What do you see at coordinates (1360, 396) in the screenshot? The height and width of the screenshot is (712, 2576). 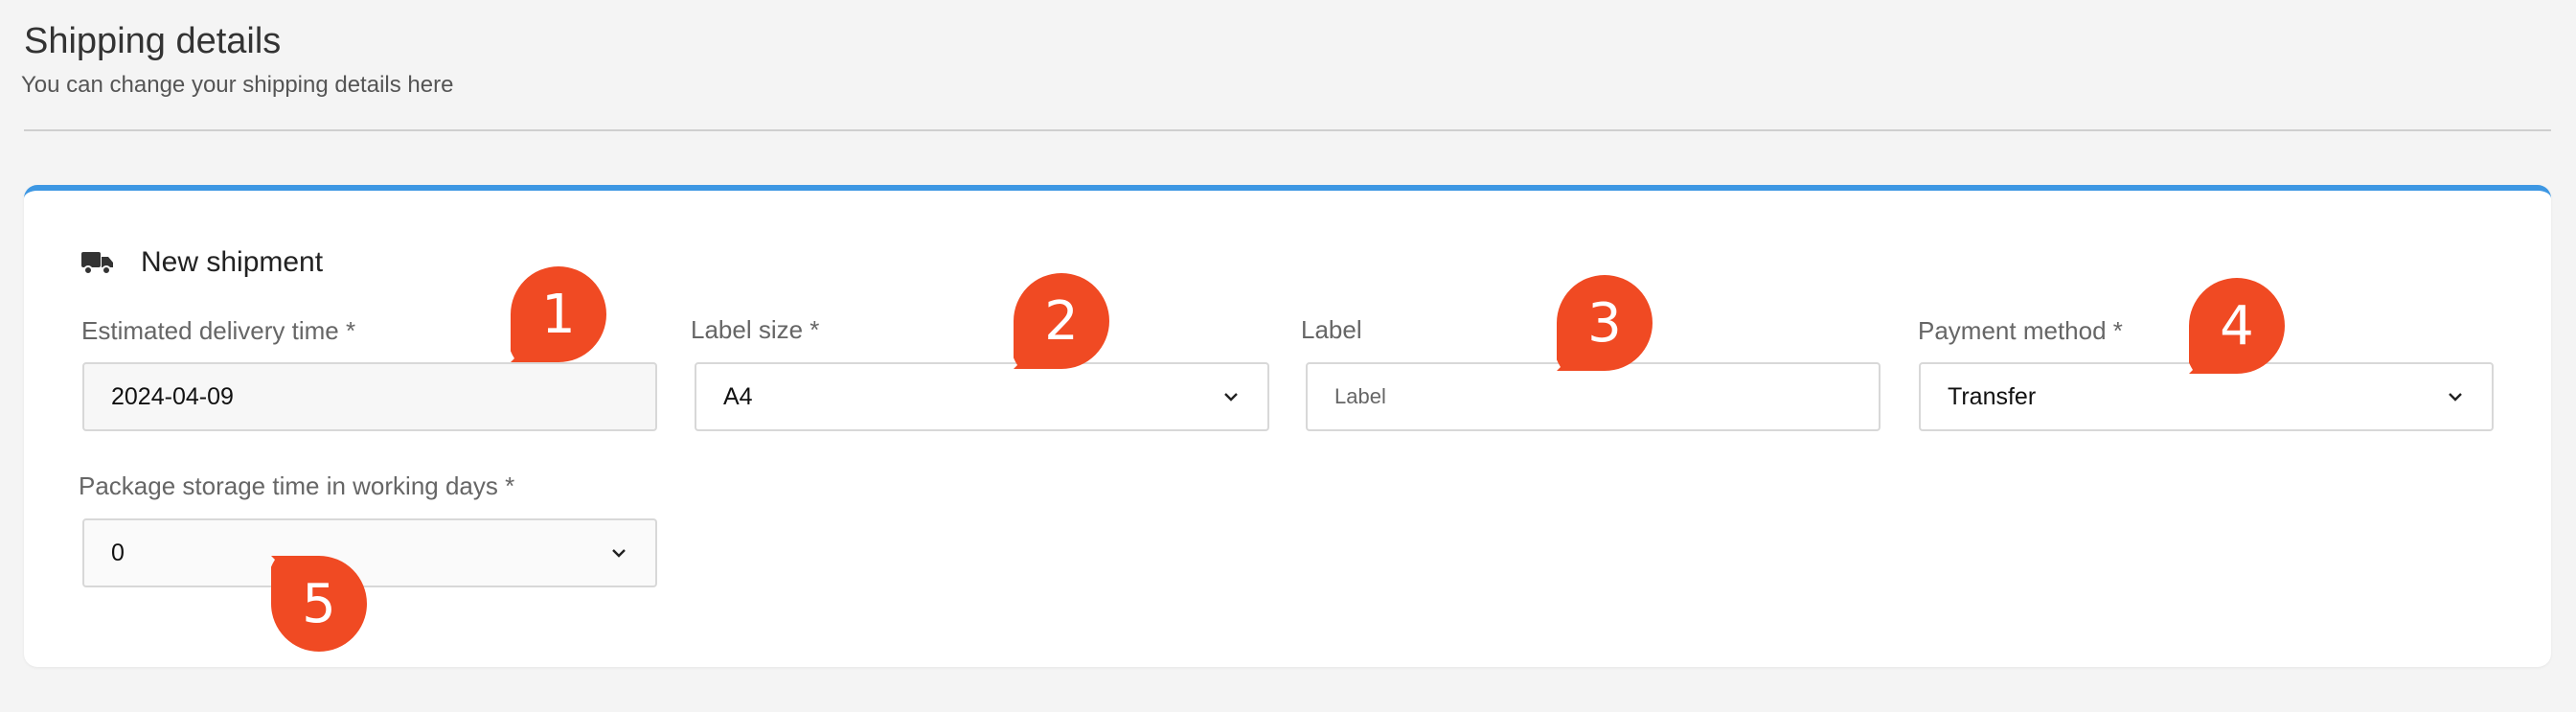 I see `label-placeholder: Label` at bounding box center [1360, 396].